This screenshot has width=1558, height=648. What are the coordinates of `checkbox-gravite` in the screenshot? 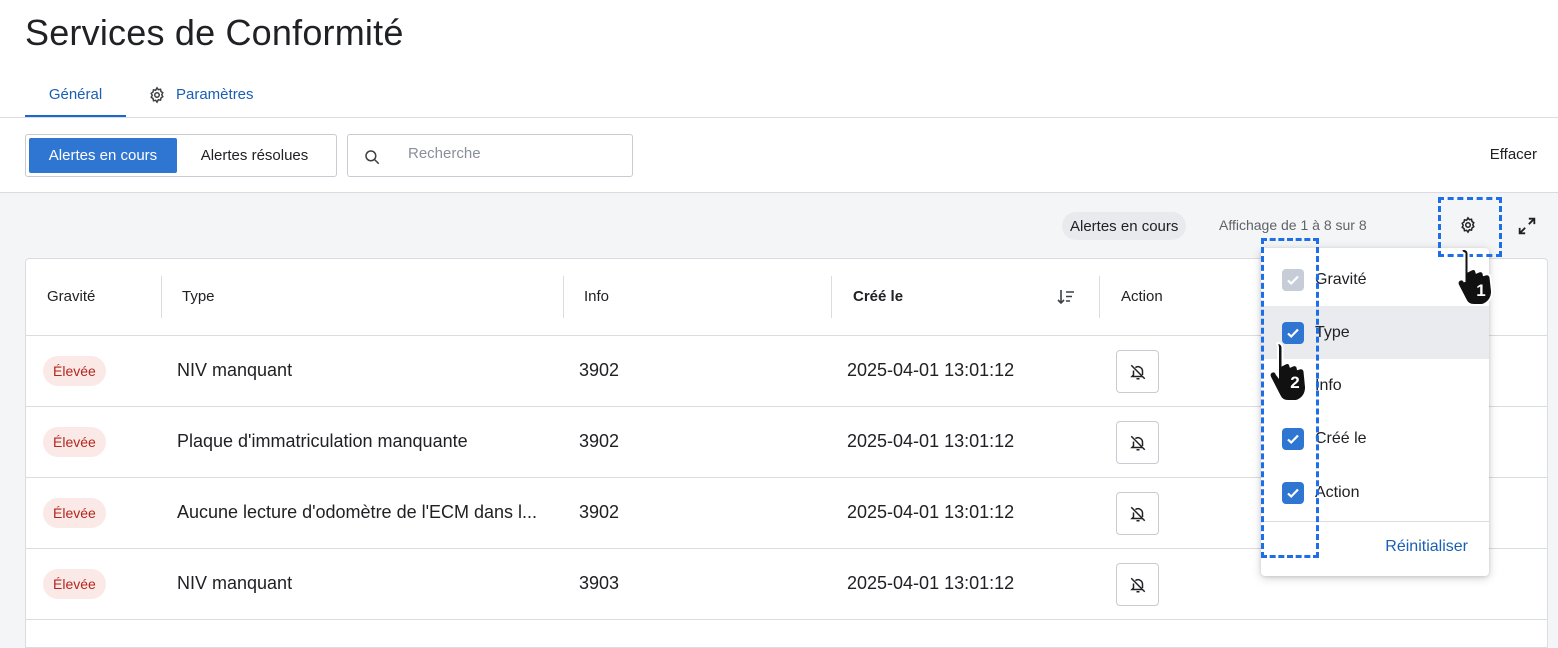 It's located at (1293, 279).